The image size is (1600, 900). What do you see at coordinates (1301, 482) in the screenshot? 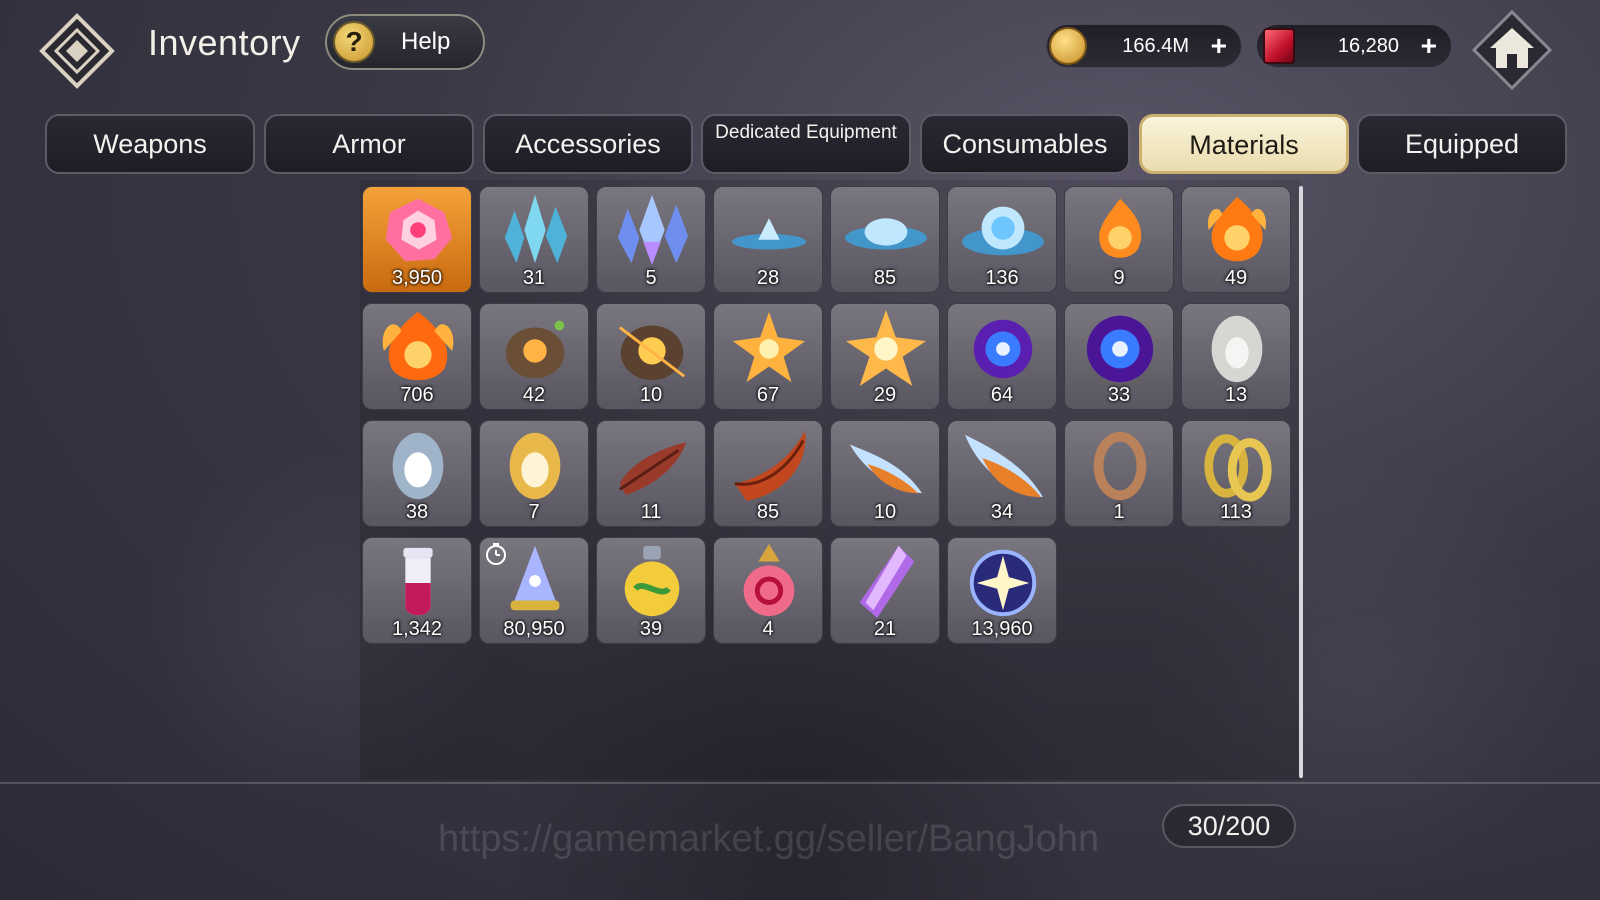
I see `inventory-scrollbar` at bounding box center [1301, 482].